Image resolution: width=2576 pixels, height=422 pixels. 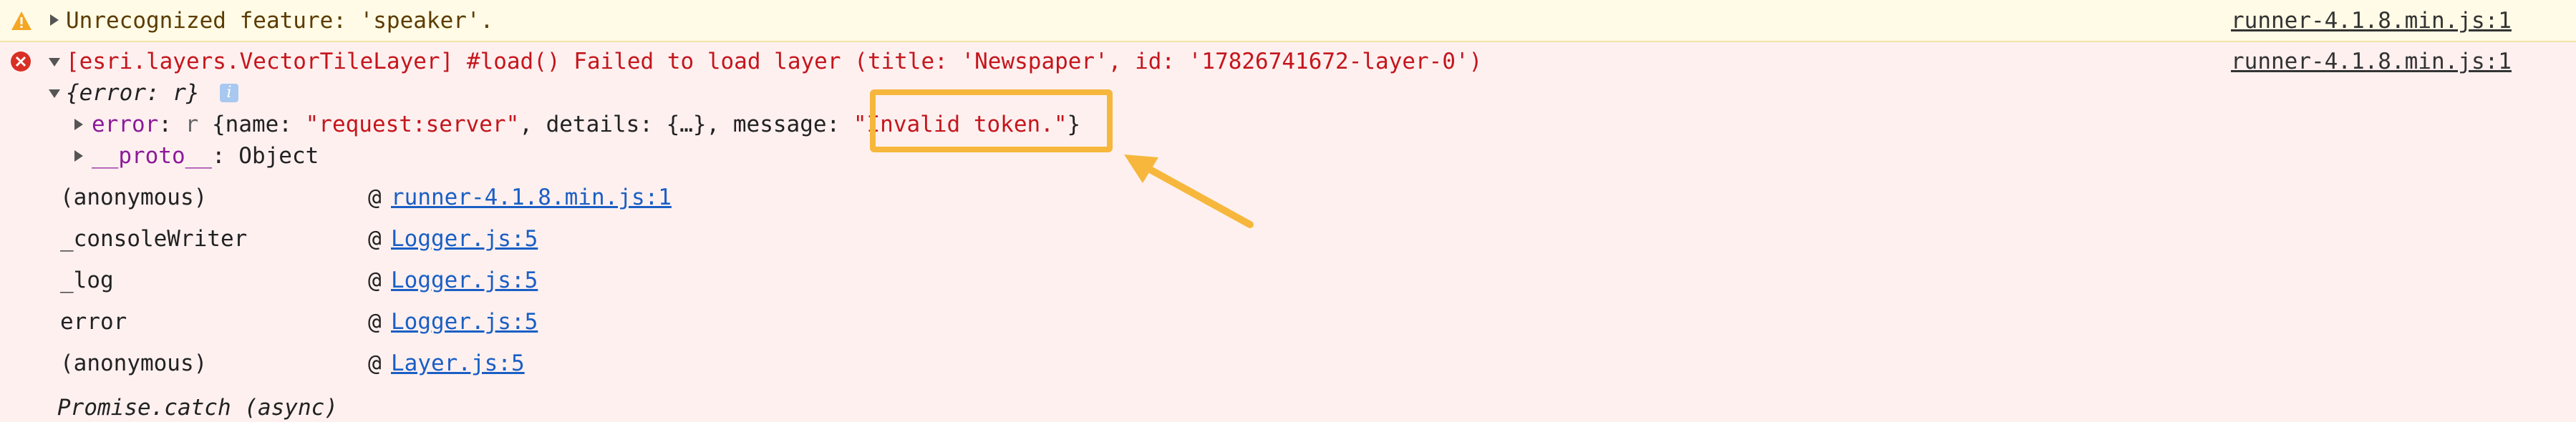 What do you see at coordinates (375, 280) in the screenshot?
I see `stack-at-2: @` at bounding box center [375, 280].